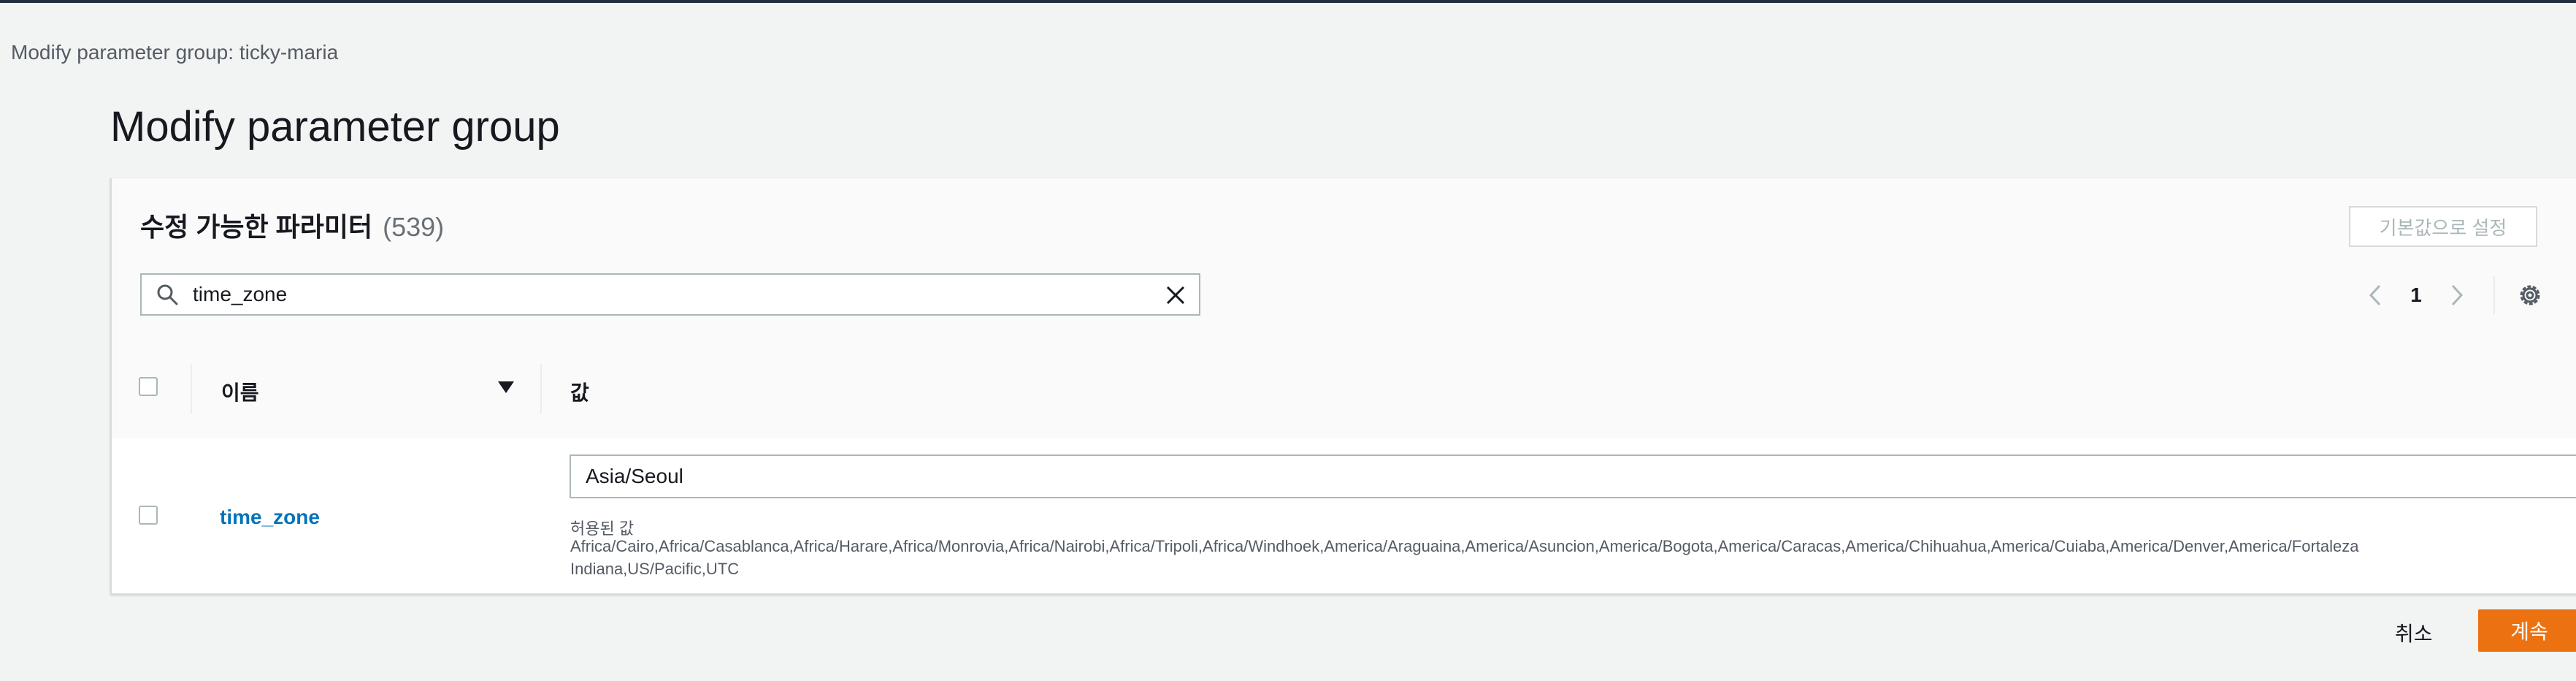 The image size is (2576, 681). I want to click on search-input, so click(667, 294).